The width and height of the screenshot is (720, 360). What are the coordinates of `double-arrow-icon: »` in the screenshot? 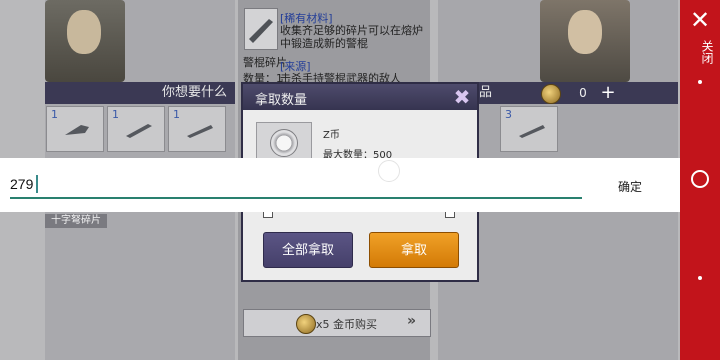 It's located at (411, 321).